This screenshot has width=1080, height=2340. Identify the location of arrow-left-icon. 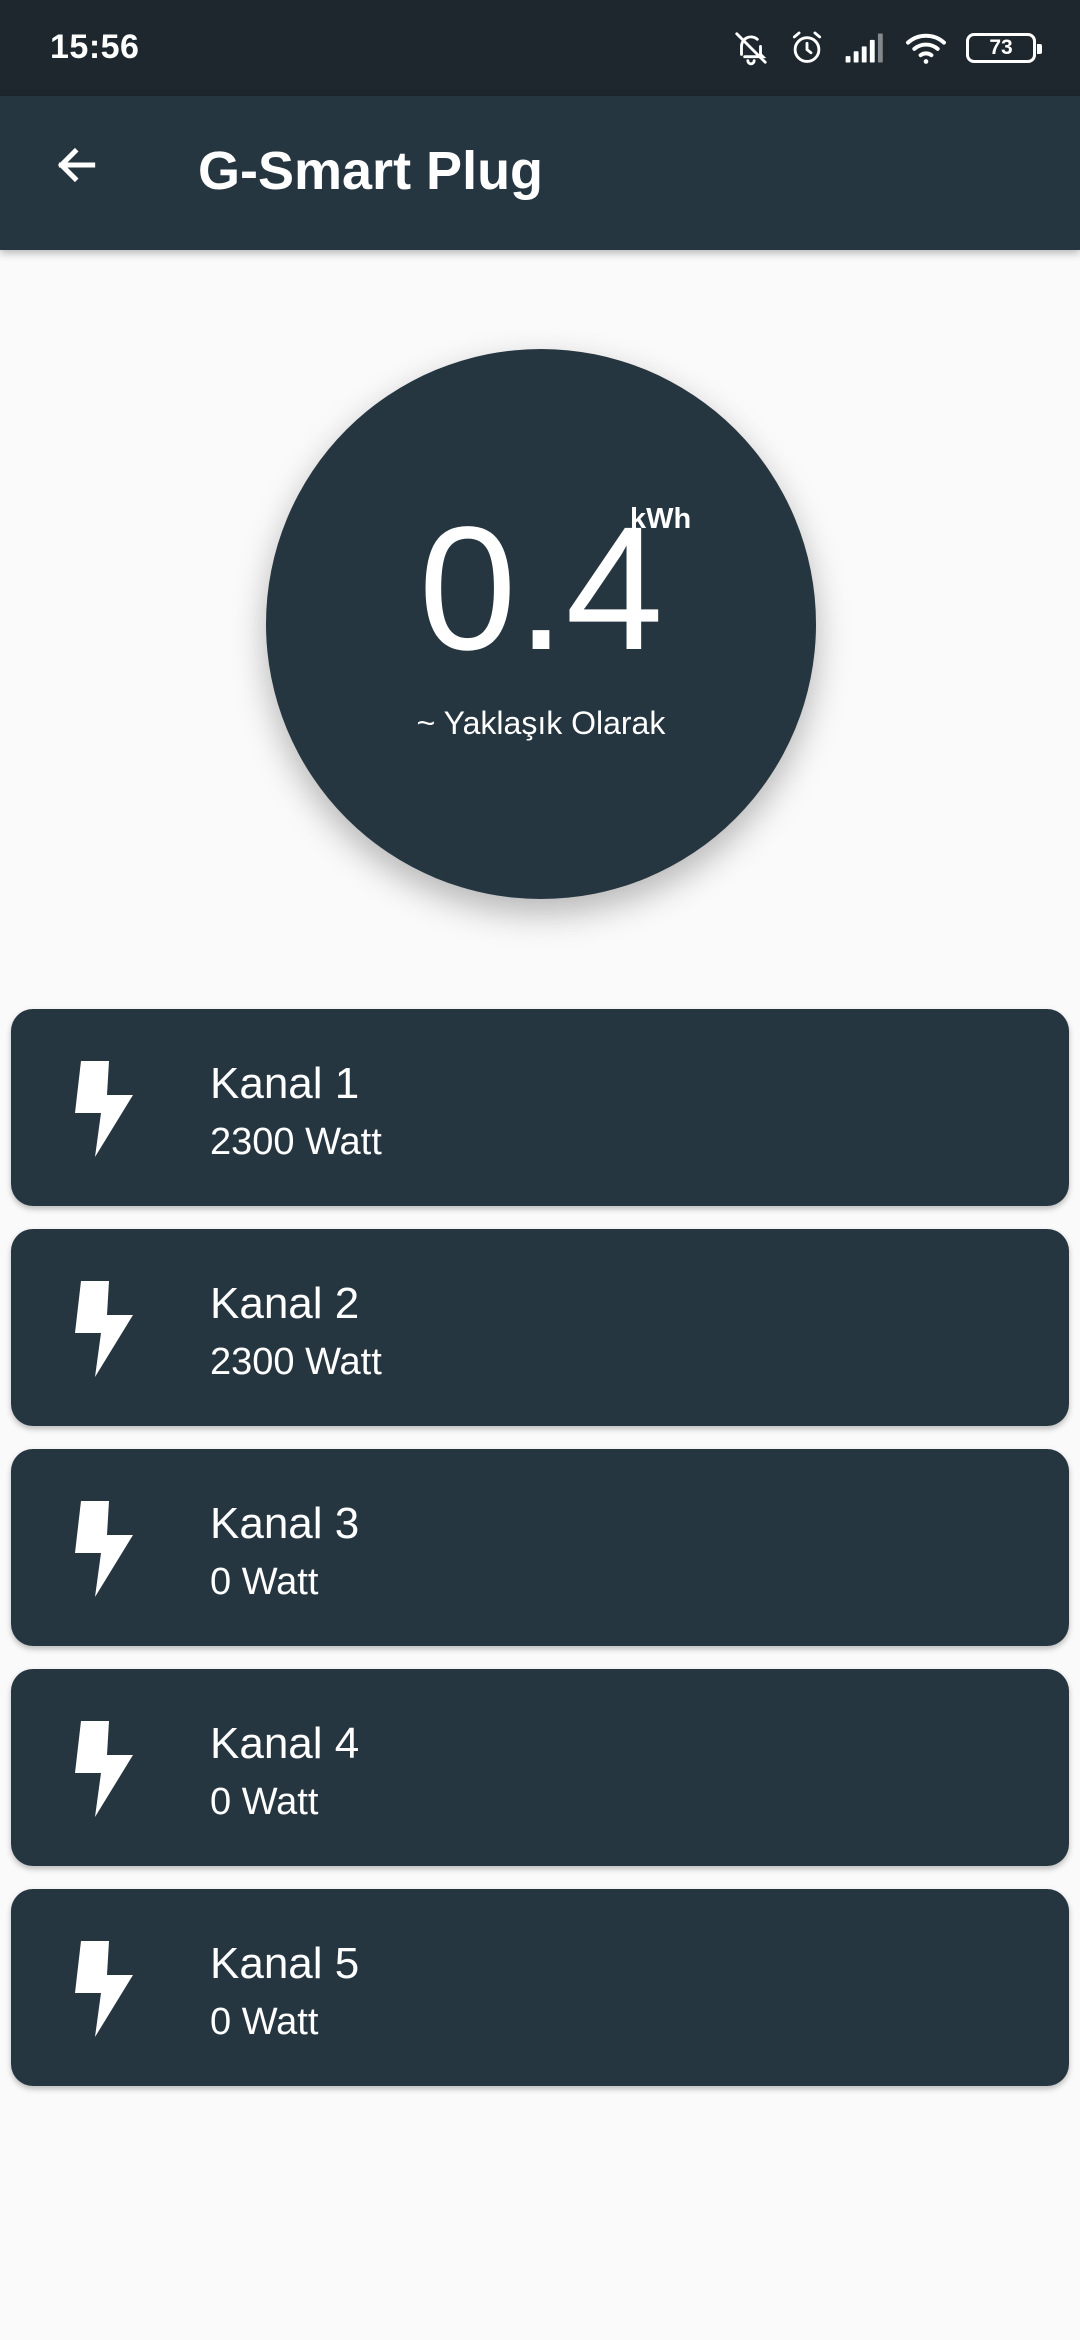
(76, 165).